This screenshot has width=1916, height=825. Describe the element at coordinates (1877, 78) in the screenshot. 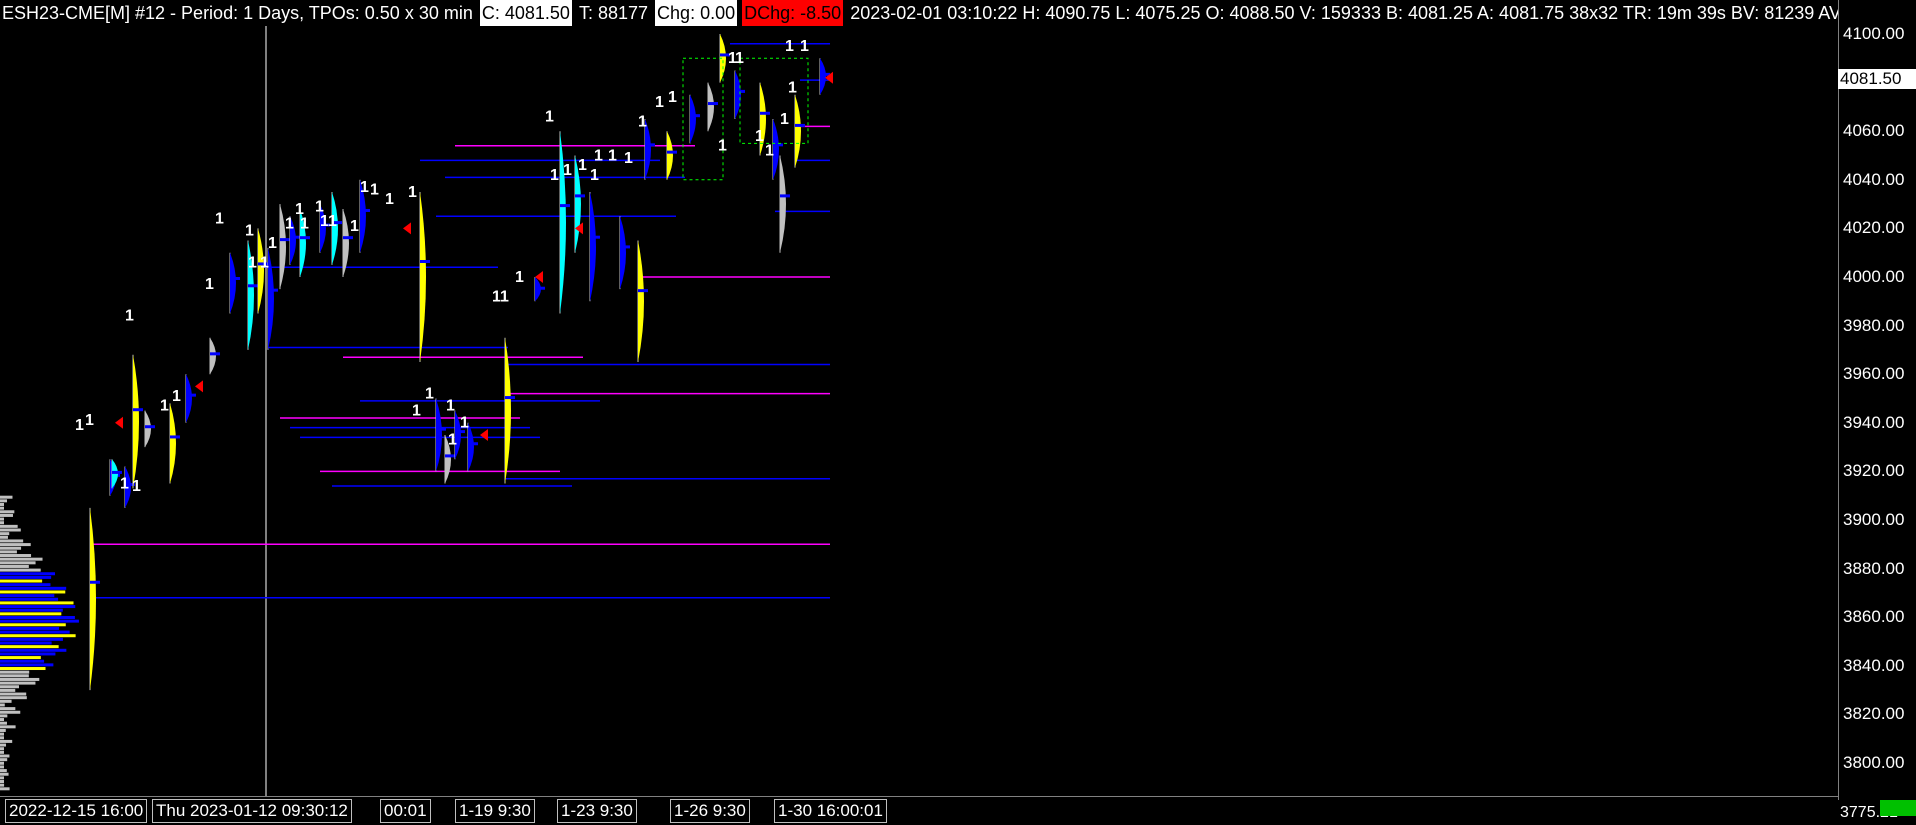

I see `current-price-label: 4081.50` at that location.